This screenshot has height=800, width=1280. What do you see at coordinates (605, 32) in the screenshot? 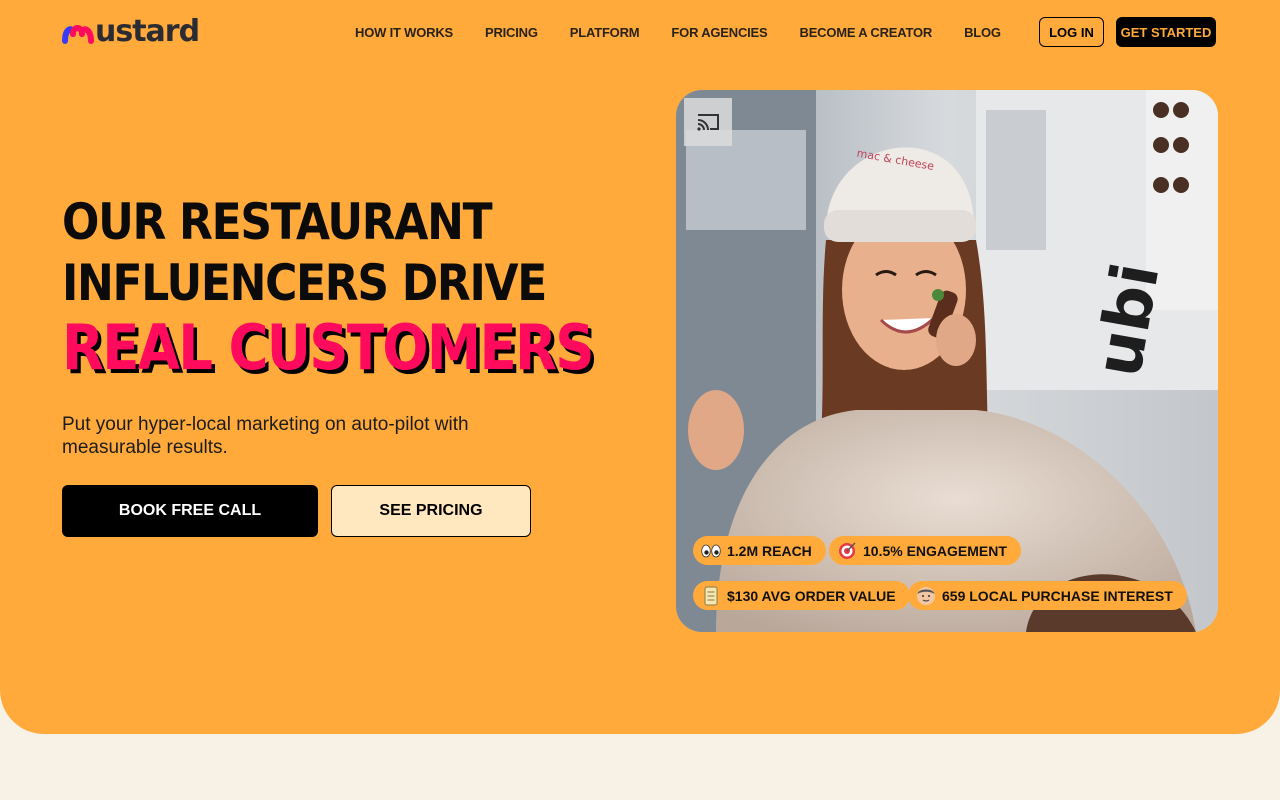
I see `nav-platform: PLATFORM` at bounding box center [605, 32].